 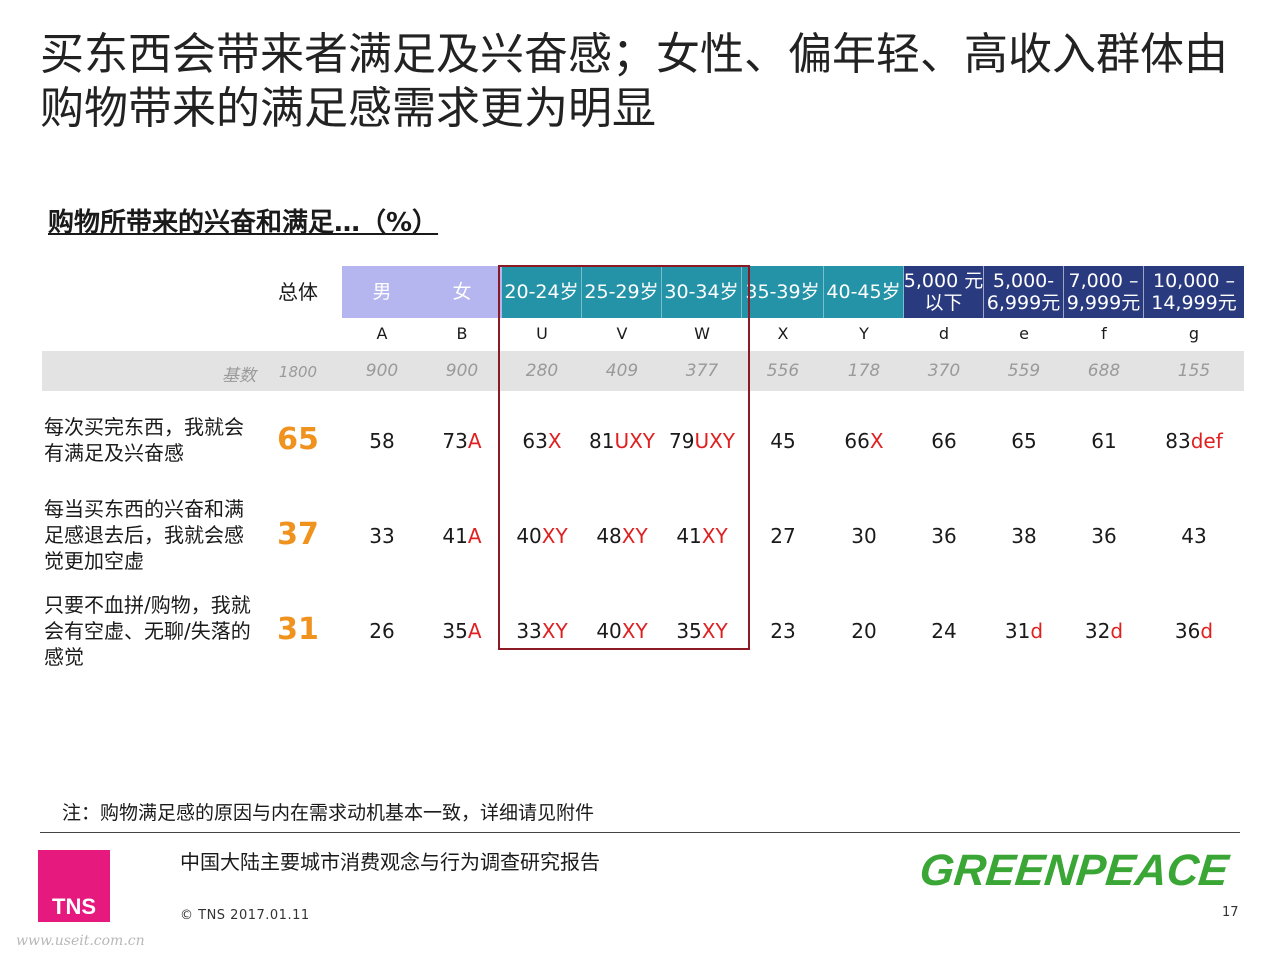 I want to click on col-letter-e: e, so click(x=1024, y=333).